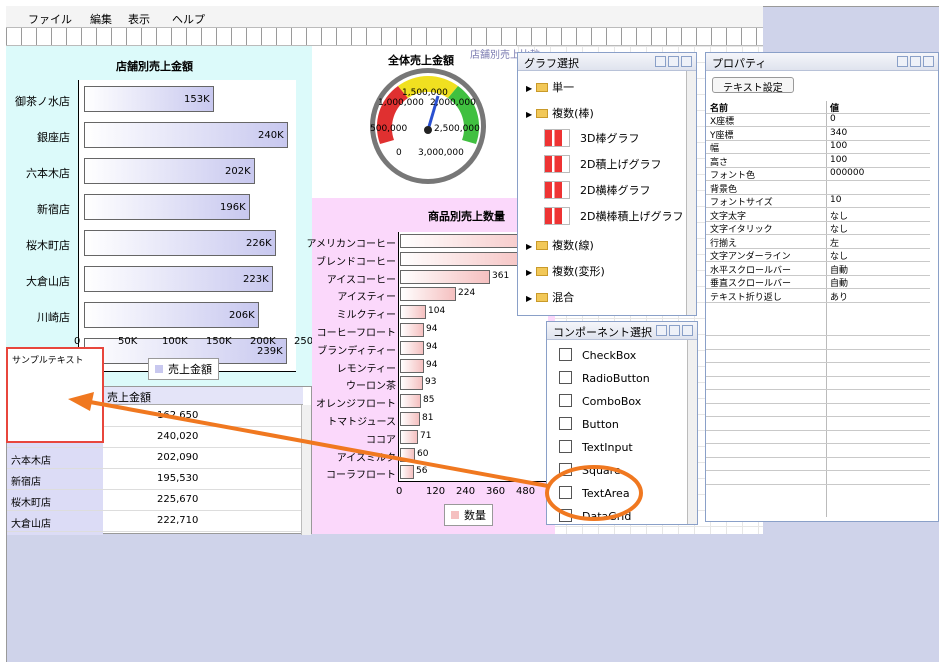  Describe the element at coordinates (355, 456) in the screenshot. I see `annotation-overlay` at that location.